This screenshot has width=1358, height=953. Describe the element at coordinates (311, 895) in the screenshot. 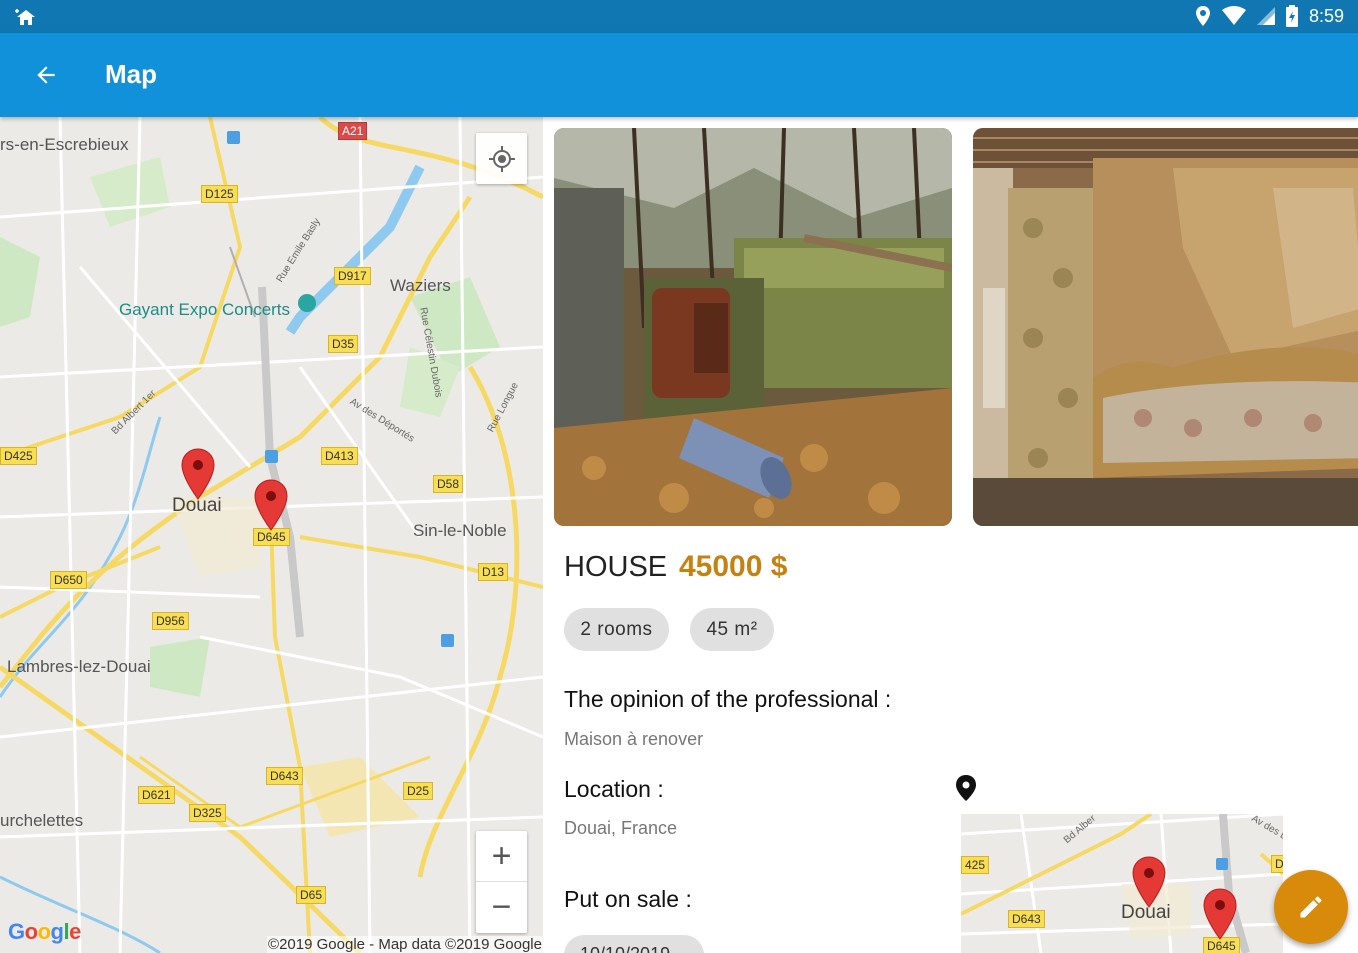

I see `road-d65: D65` at that location.